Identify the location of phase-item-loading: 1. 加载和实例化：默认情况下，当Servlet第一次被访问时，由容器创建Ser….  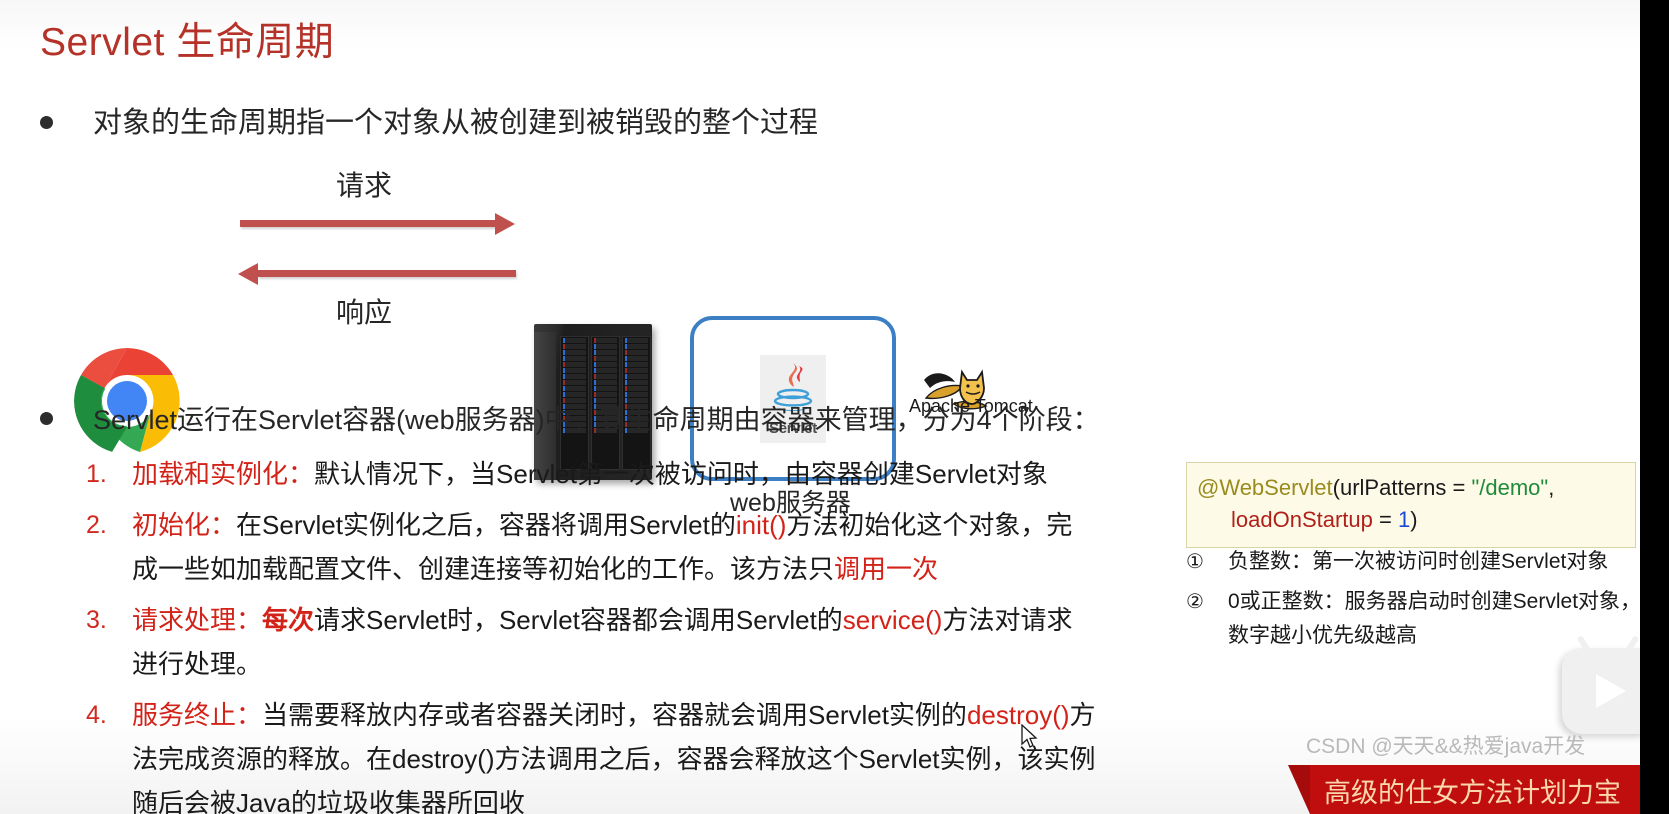
(591, 474).